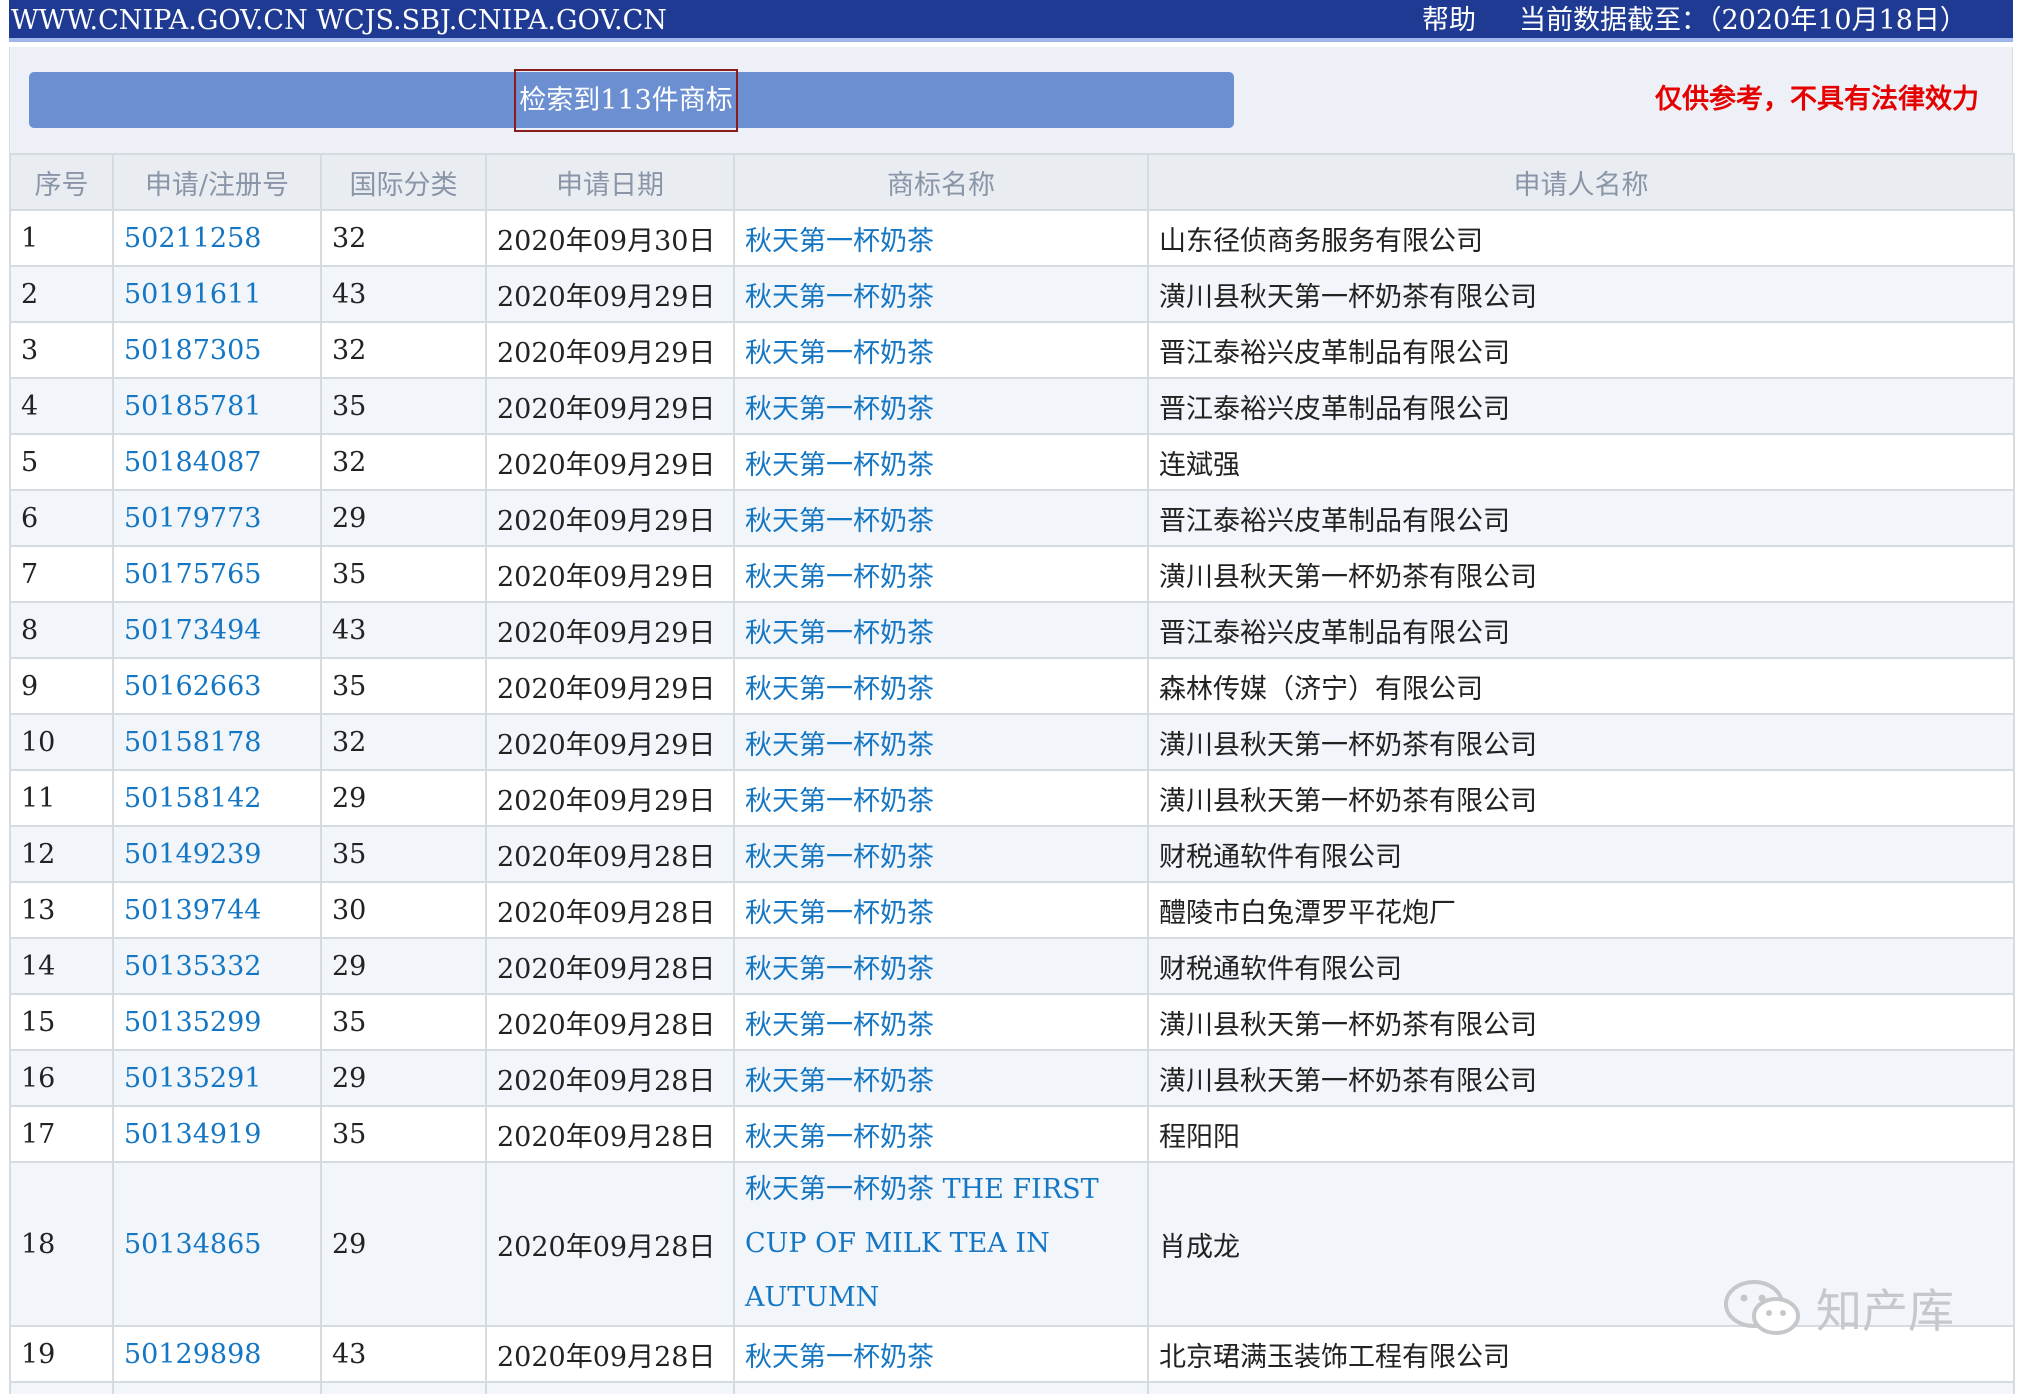 The image size is (2022, 1394). Describe the element at coordinates (217, 182) in the screenshot. I see `col-header-reg-no: 申请/注册号` at that location.